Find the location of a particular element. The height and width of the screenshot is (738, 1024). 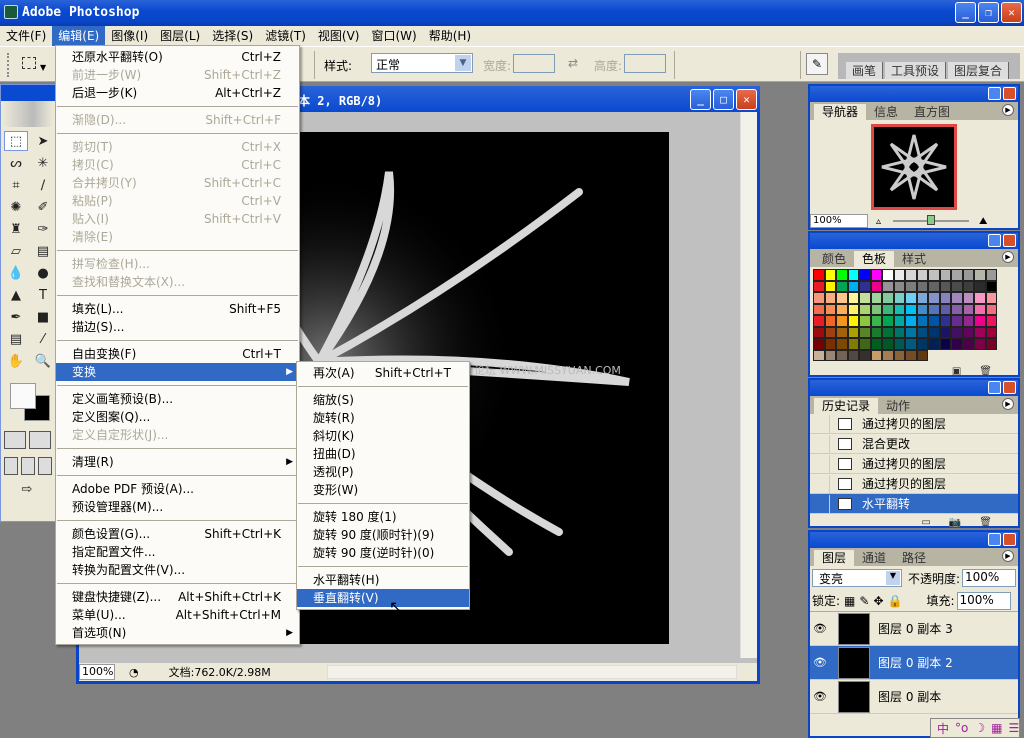

marquee-tool-icon: ⬚ is located at coordinates (16, 141).